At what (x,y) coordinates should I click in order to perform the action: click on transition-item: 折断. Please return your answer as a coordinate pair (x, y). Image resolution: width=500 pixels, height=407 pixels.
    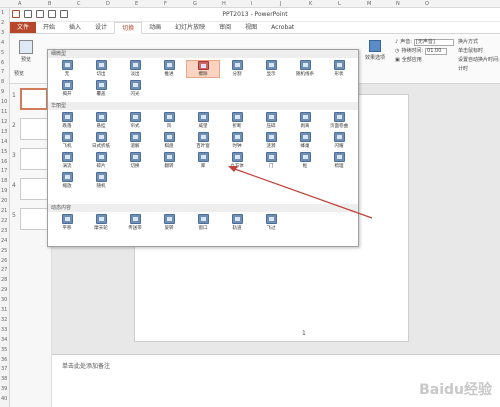
    Looking at the image, I should click on (237, 121).